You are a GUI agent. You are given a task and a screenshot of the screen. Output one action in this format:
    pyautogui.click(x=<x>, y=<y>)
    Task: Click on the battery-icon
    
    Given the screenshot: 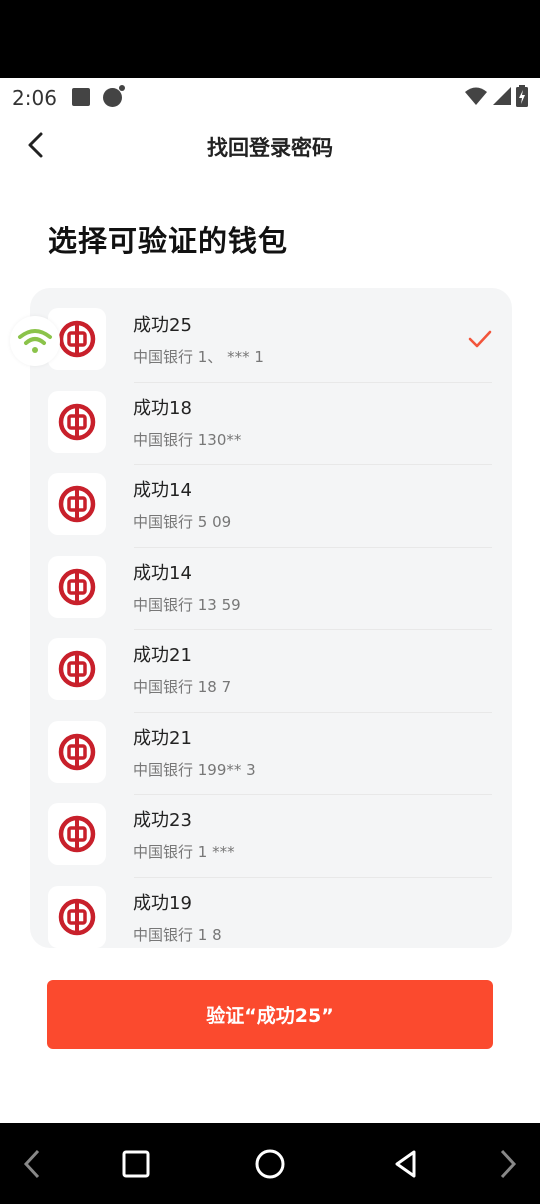 What is the action you would take?
    pyautogui.click(x=522, y=96)
    